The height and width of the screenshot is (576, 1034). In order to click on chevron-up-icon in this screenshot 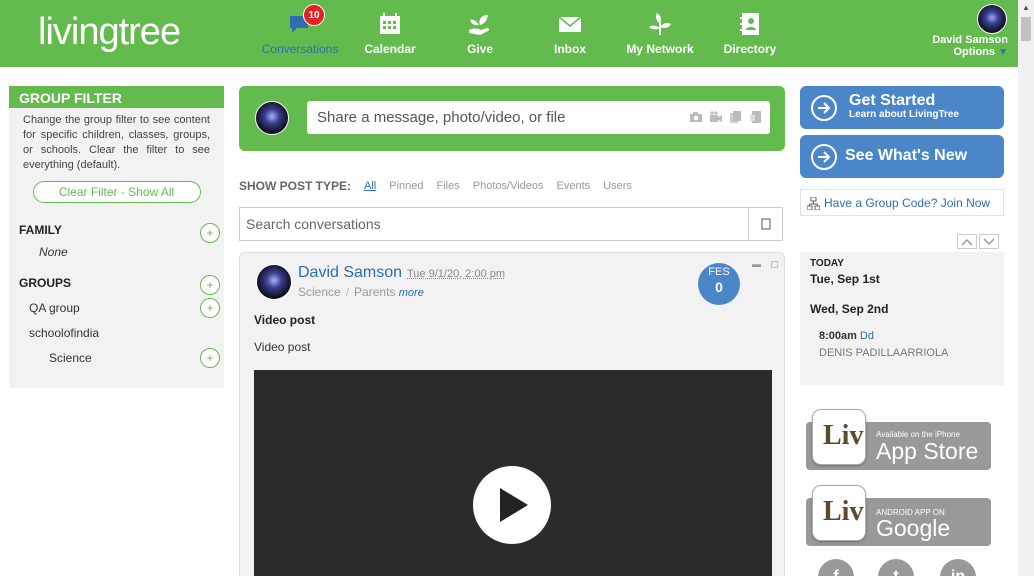, I will do `click(967, 242)`.